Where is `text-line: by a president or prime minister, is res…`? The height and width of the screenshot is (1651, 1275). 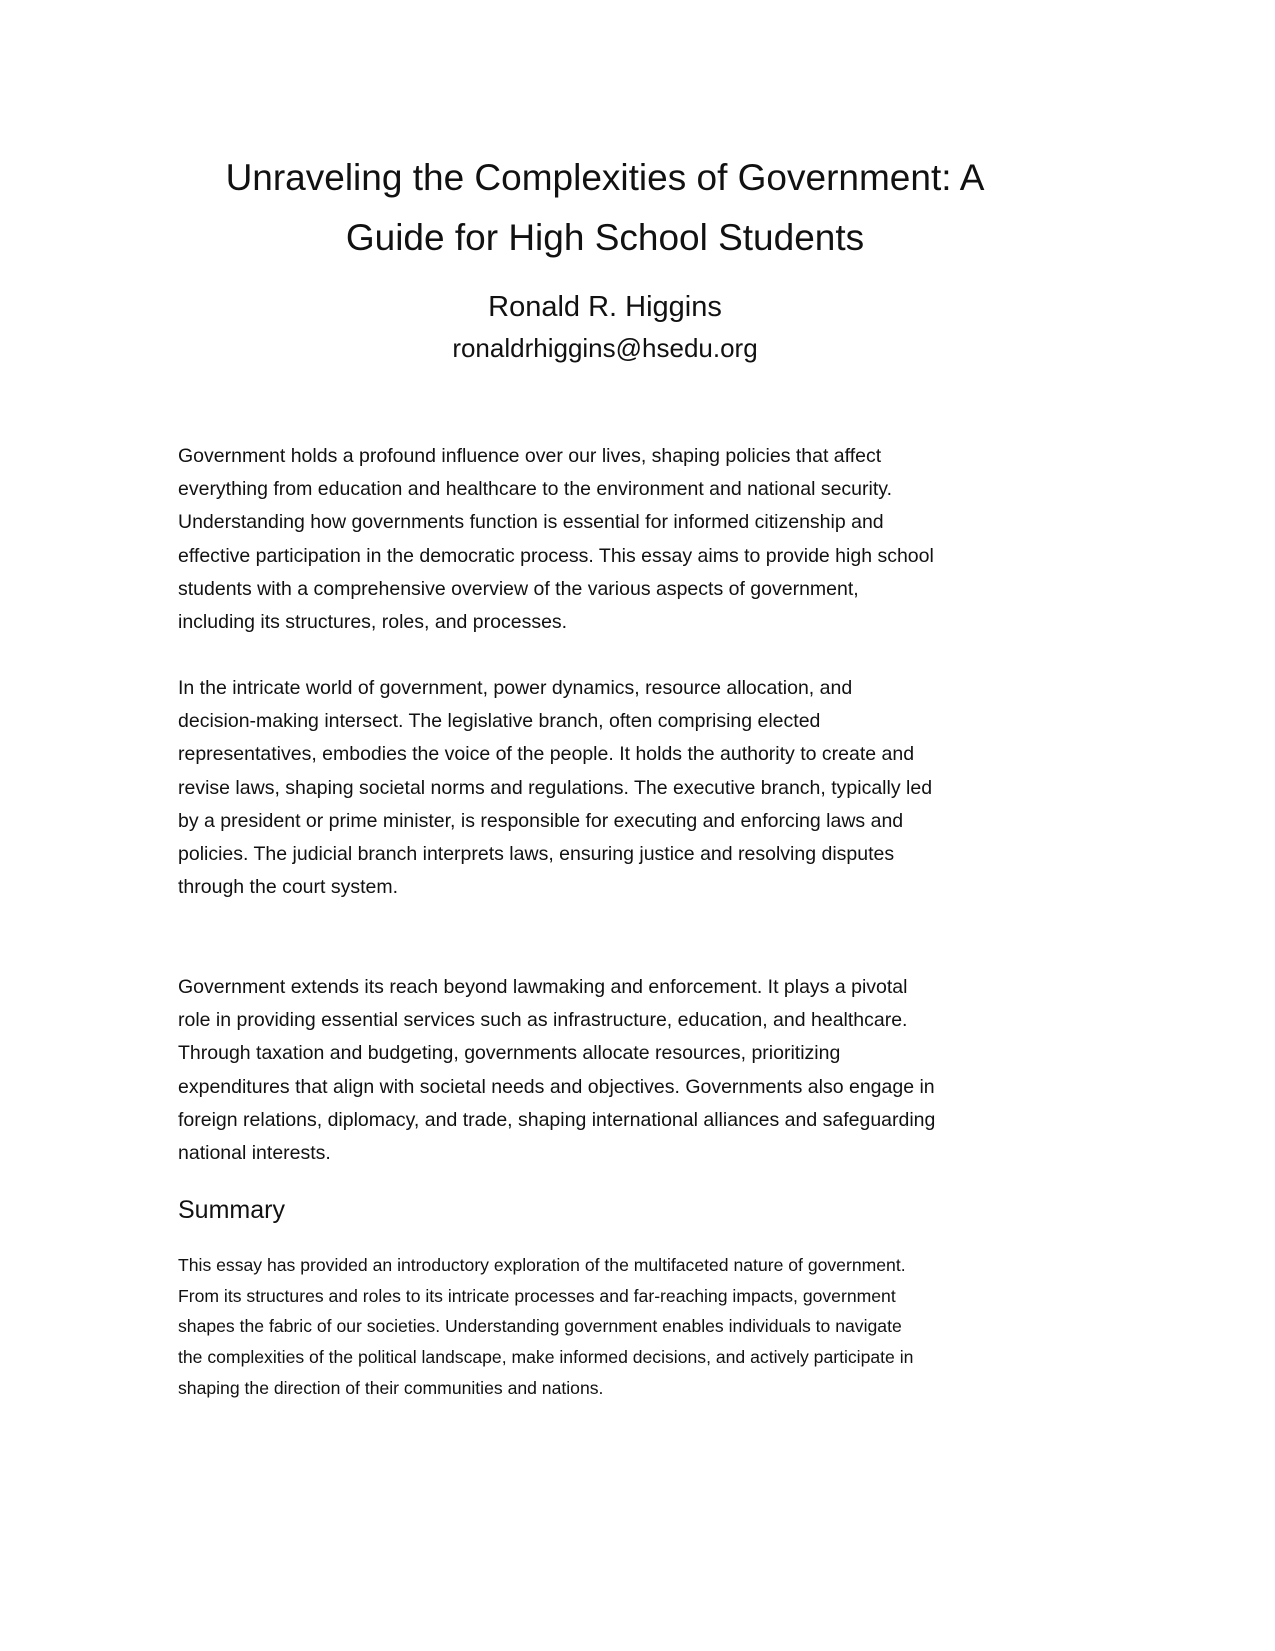 text-line: by a president or prime minister, is res… is located at coordinates (541, 820).